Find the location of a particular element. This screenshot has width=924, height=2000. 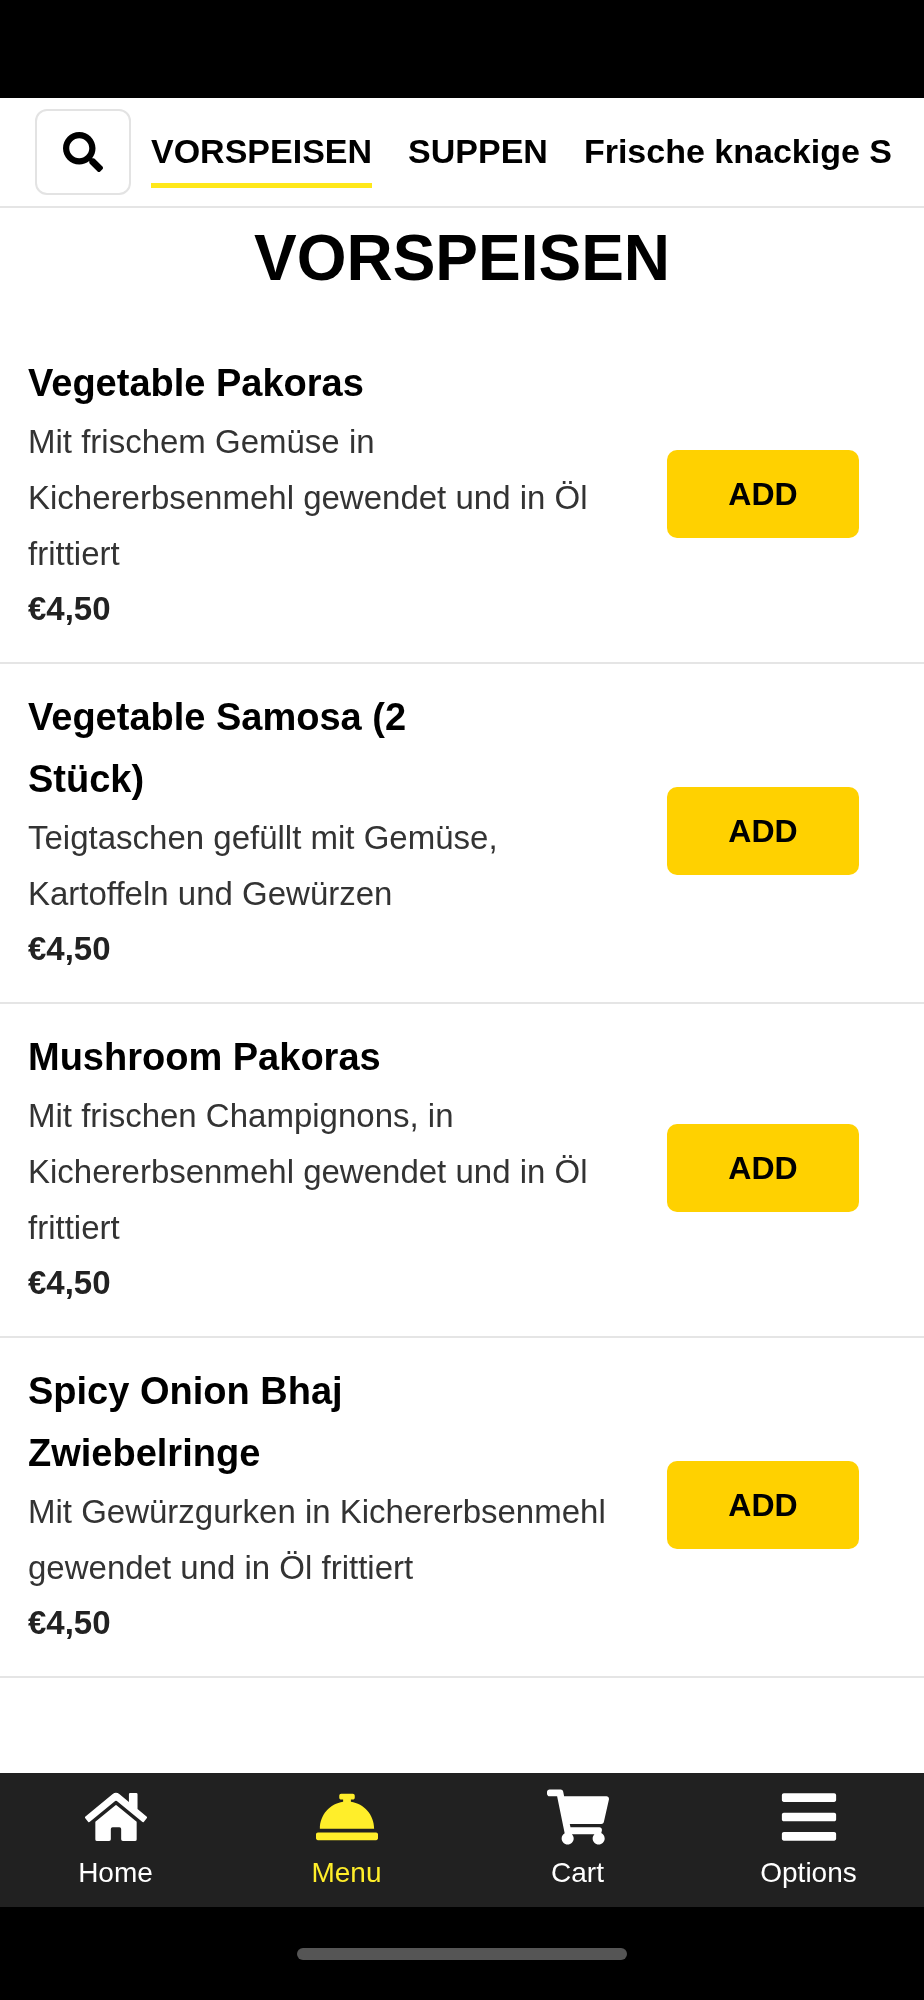

section-title: VORSPEISEN is located at coordinates (462, 258).